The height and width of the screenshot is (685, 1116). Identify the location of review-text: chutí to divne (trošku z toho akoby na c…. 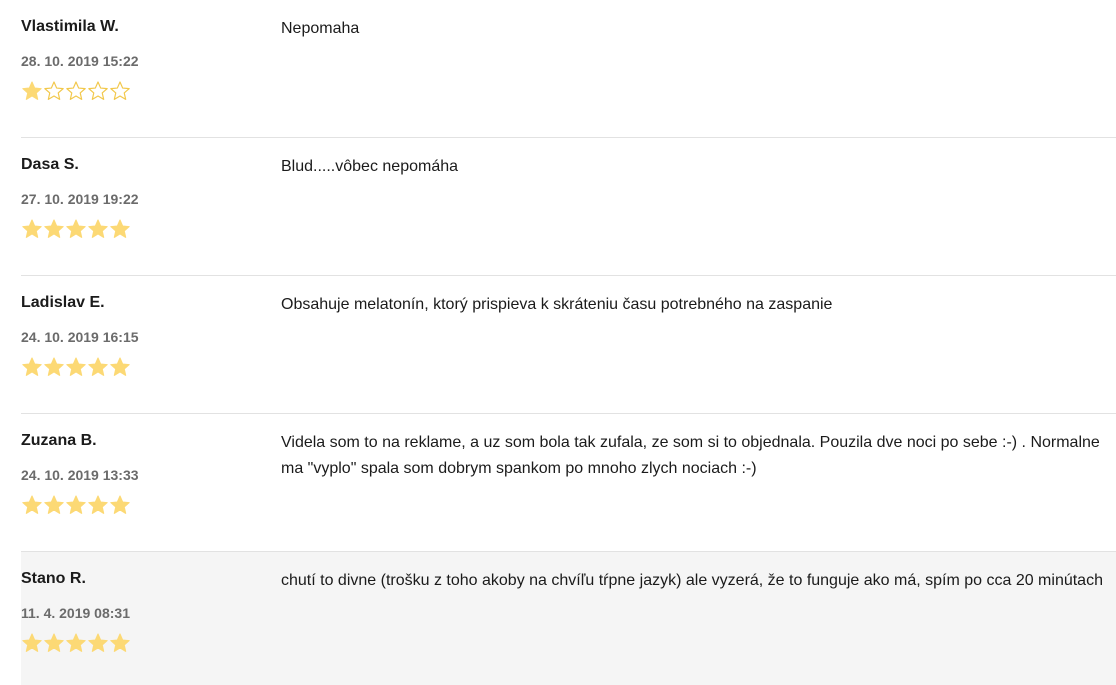
(692, 580).